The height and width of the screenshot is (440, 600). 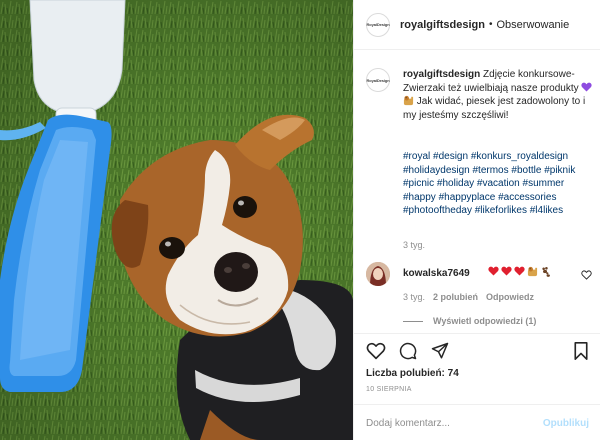 What do you see at coordinates (414, 297) in the screenshot?
I see `comment-timestamp: 3 tyg.` at bounding box center [414, 297].